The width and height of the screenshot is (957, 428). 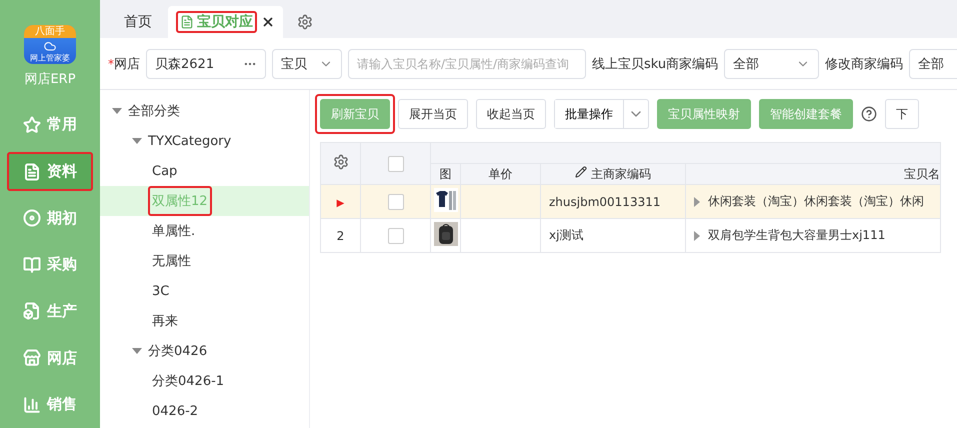 What do you see at coordinates (32, 405) in the screenshot?
I see `bar-chart-icon` at bounding box center [32, 405].